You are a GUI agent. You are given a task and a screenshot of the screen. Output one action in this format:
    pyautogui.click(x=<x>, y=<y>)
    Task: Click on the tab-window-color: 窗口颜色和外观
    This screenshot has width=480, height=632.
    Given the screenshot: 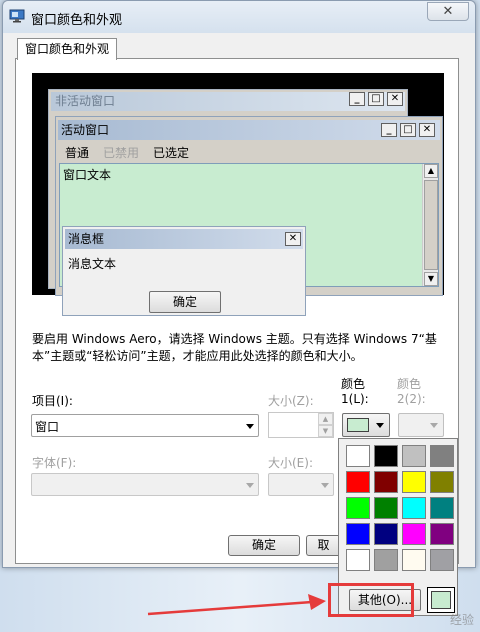 What is the action you would take?
    pyautogui.click(x=67, y=49)
    